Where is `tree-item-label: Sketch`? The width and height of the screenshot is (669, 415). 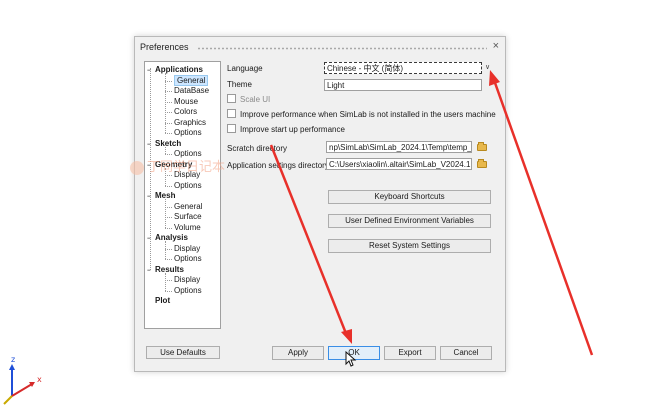
tree-item-label: Sketch is located at coordinates (168, 143).